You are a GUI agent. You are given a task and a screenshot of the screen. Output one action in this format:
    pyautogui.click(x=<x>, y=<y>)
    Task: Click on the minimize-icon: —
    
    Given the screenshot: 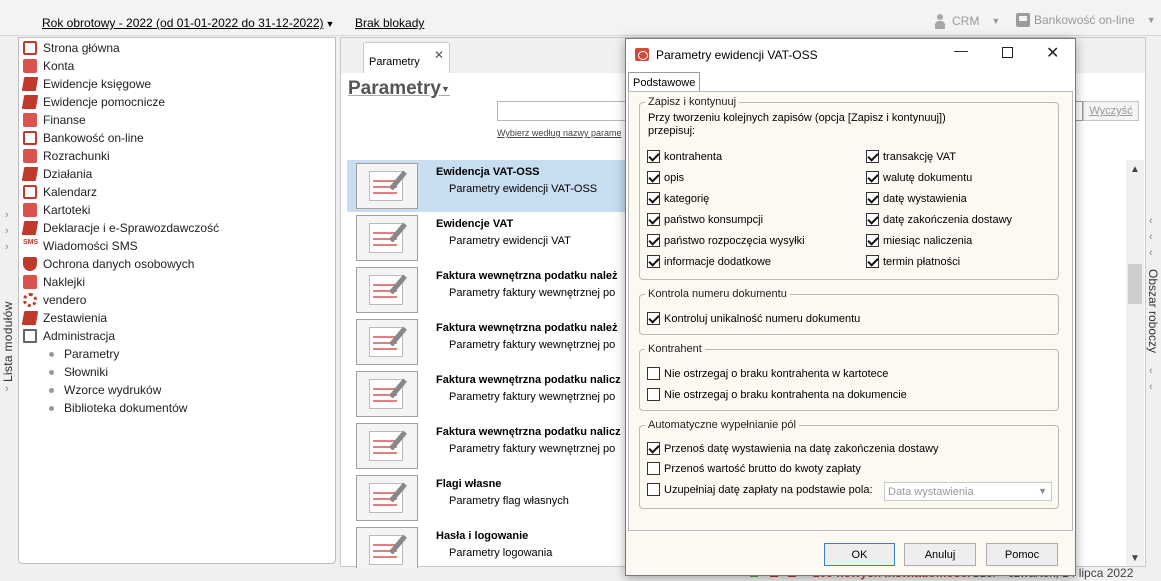 What is the action you would take?
    pyautogui.click(x=961, y=50)
    